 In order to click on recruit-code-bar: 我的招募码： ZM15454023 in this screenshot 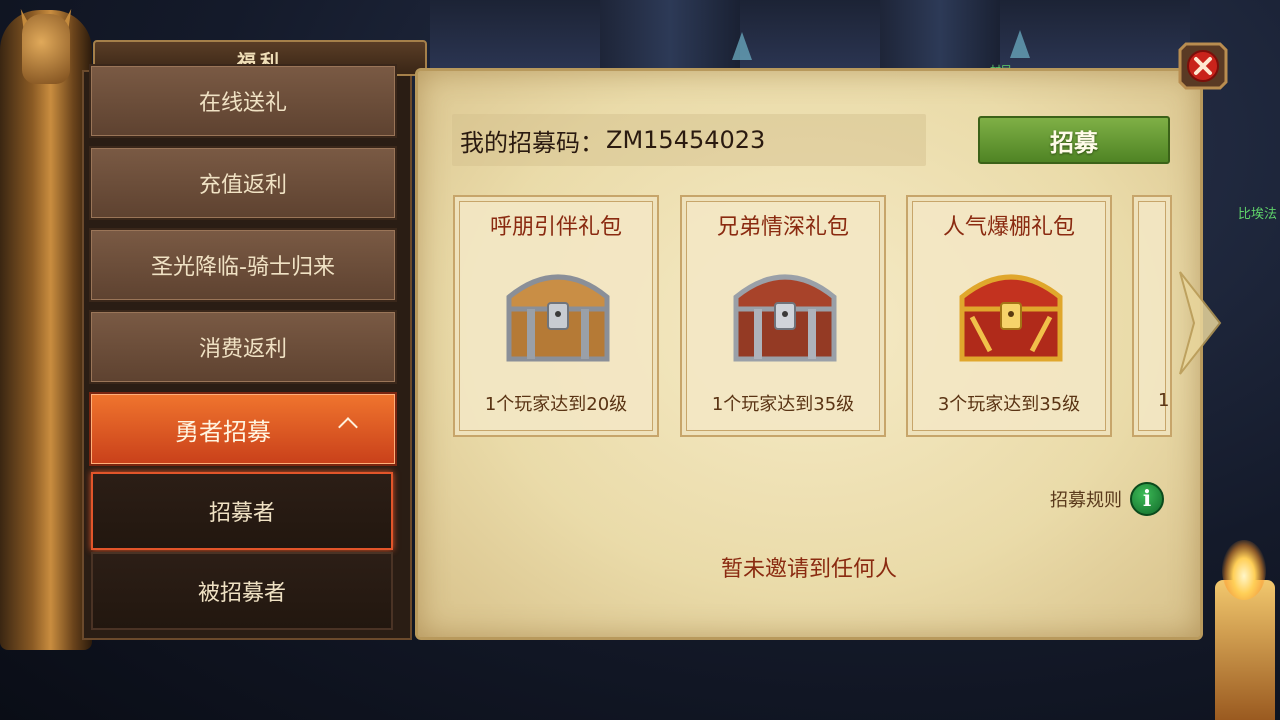, I will do `click(689, 140)`.